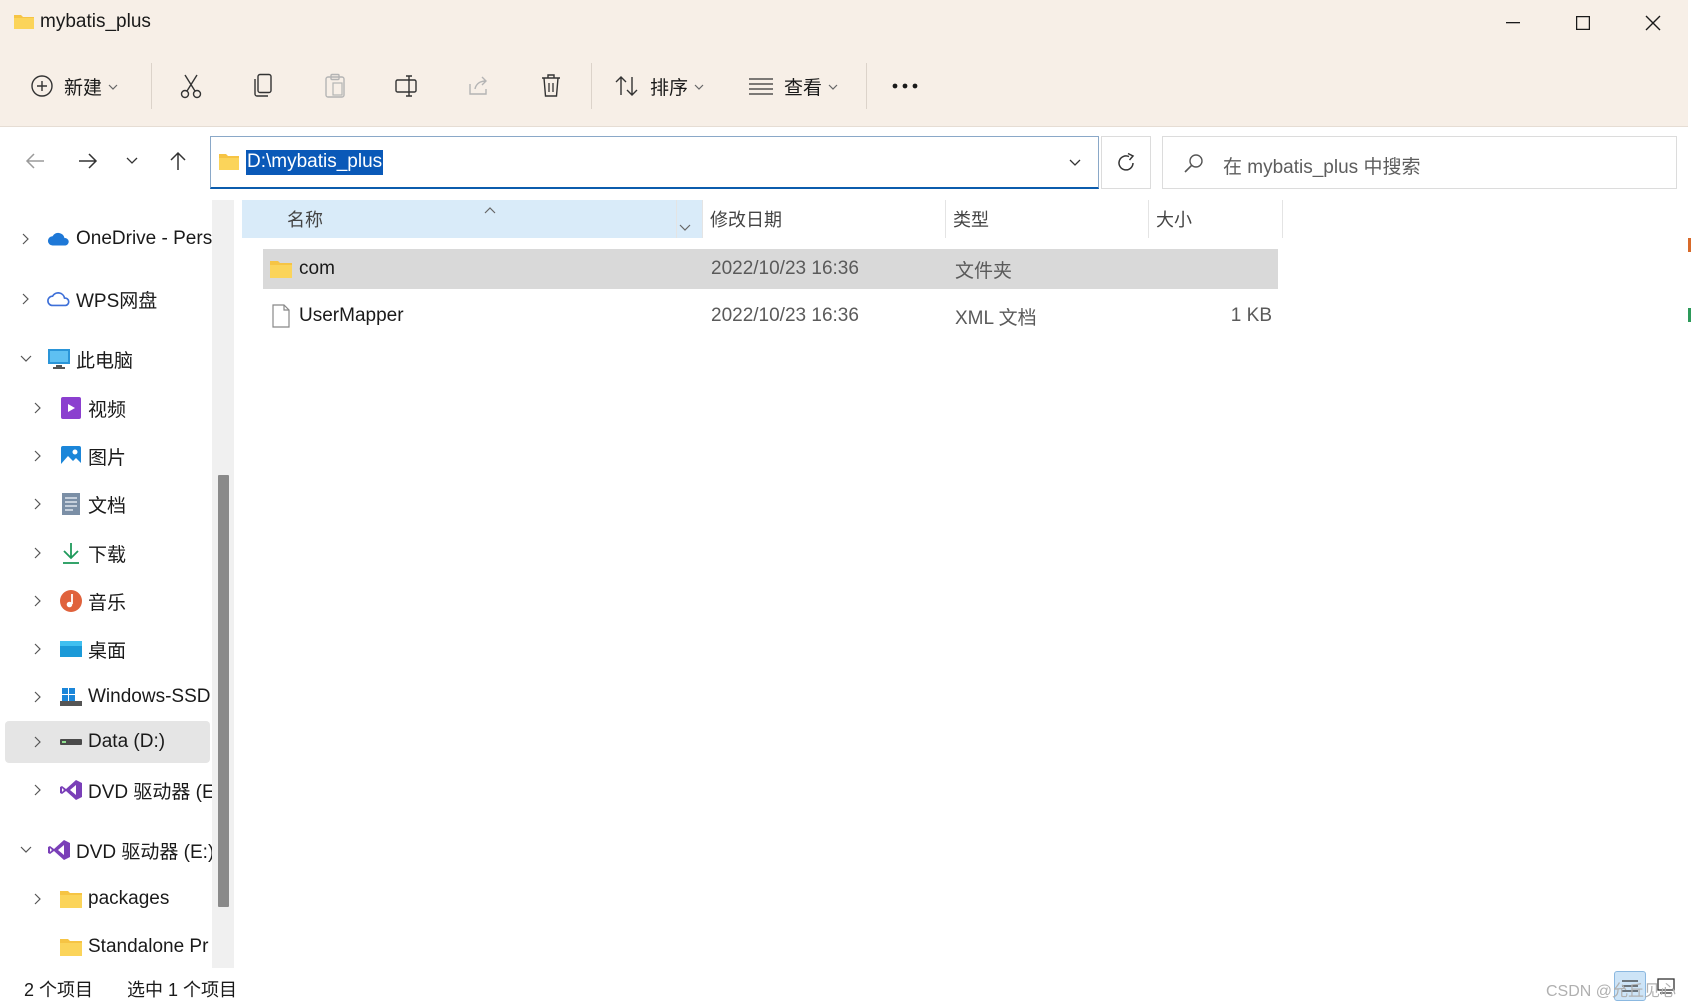 This screenshot has height=1004, width=1691. I want to click on address-bar: D:\mybatis_plus, so click(654, 162).